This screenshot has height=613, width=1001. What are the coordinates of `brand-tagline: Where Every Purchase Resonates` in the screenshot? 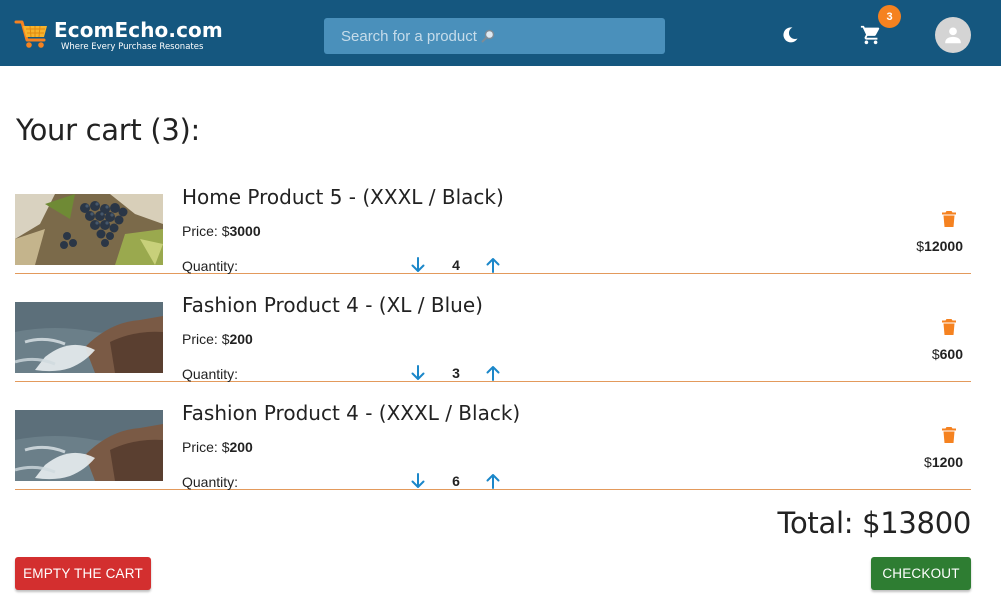 It's located at (132, 47).